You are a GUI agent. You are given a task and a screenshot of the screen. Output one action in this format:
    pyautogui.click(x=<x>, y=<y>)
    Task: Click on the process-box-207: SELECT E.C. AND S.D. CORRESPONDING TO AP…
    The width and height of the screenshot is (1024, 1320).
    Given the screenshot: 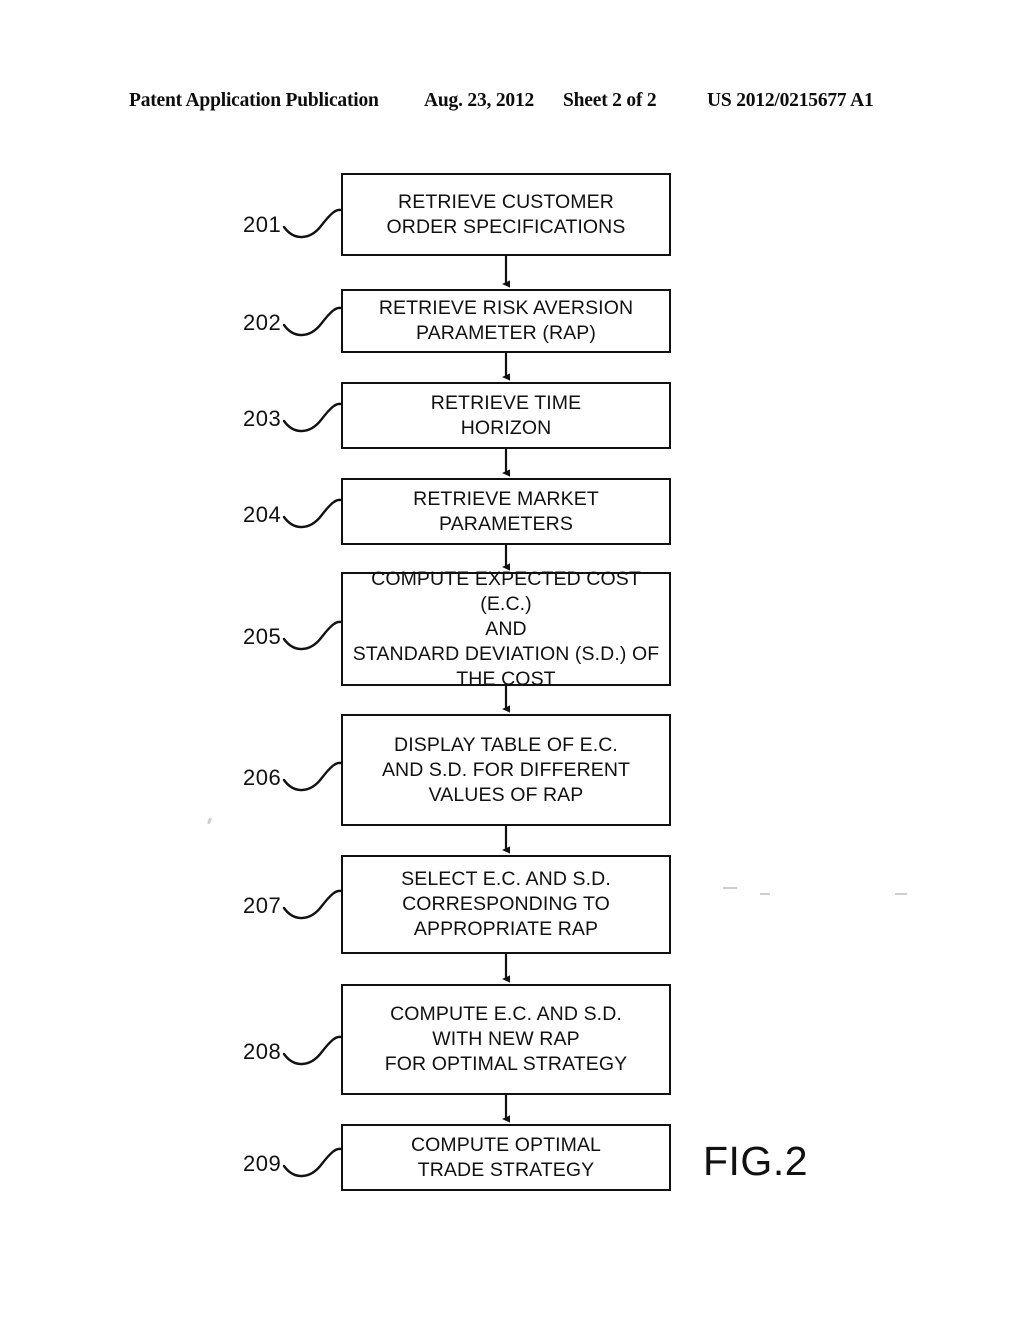 What is the action you would take?
    pyautogui.click(x=506, y=904)
    